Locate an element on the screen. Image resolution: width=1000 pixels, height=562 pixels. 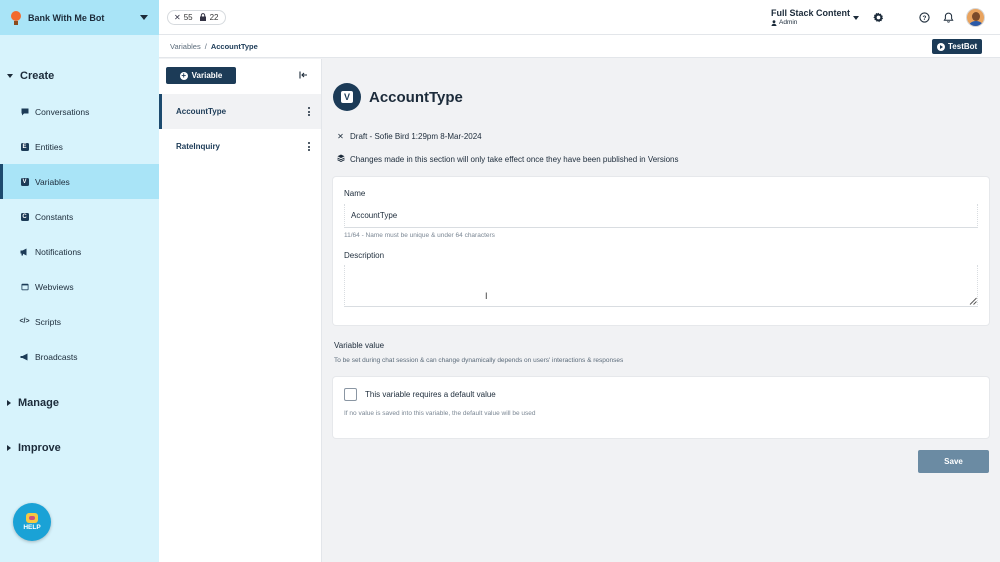
user-name: Full Stack Content is located at coordinates (811, 13).